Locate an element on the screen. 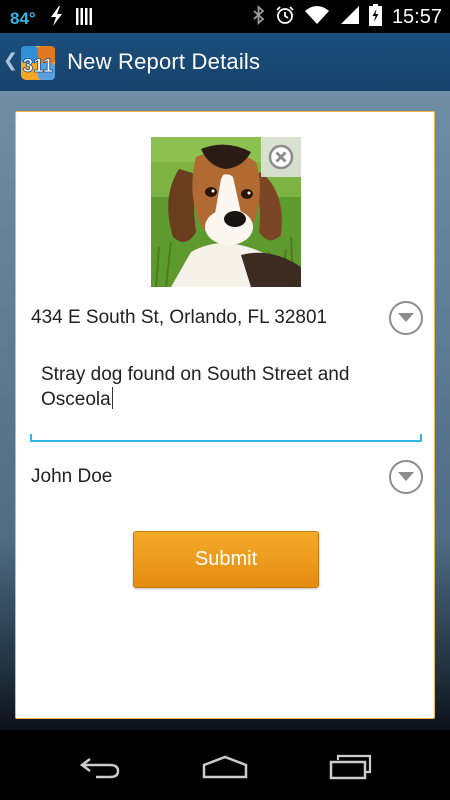 This screenshot has height=800, width=450. back-icon is located at coordinates (99, 768).